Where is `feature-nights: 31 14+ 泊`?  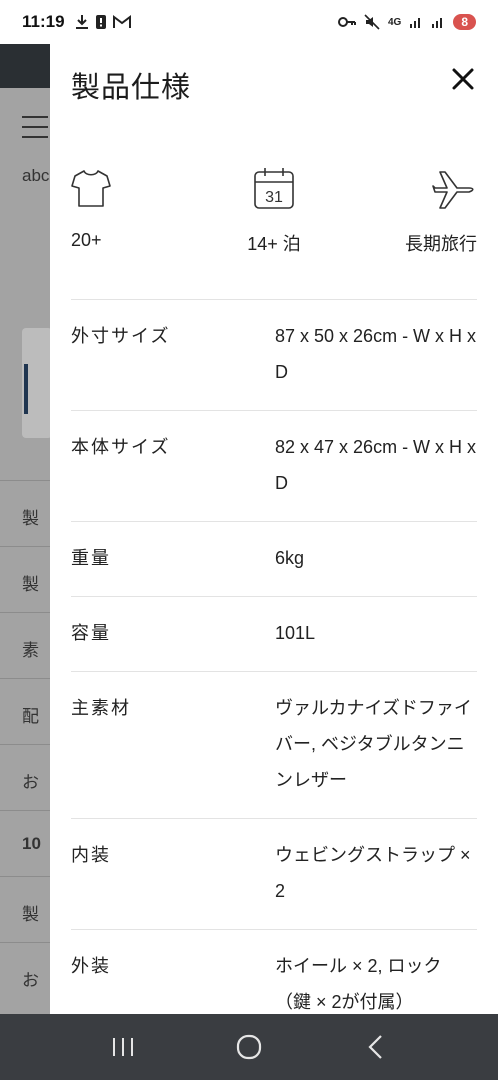 feature-nights: 31 14+ 泊 is located at coordinates (274, 211).